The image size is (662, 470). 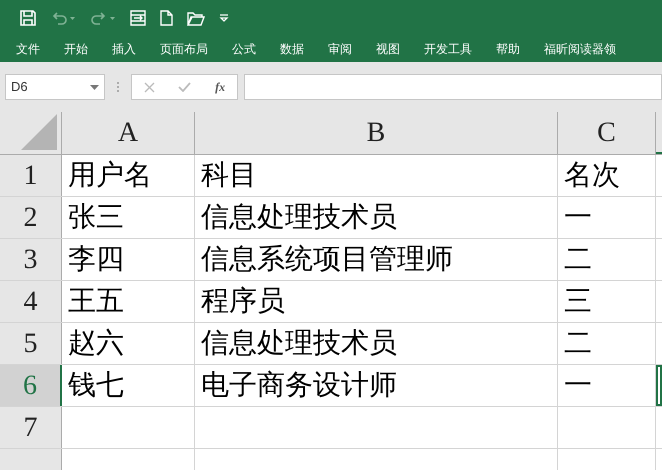 What do you see at coordinates (124, 49) in the screenshot?
I see `ribbon-tab: 插入` at bounding box center [124, 49].